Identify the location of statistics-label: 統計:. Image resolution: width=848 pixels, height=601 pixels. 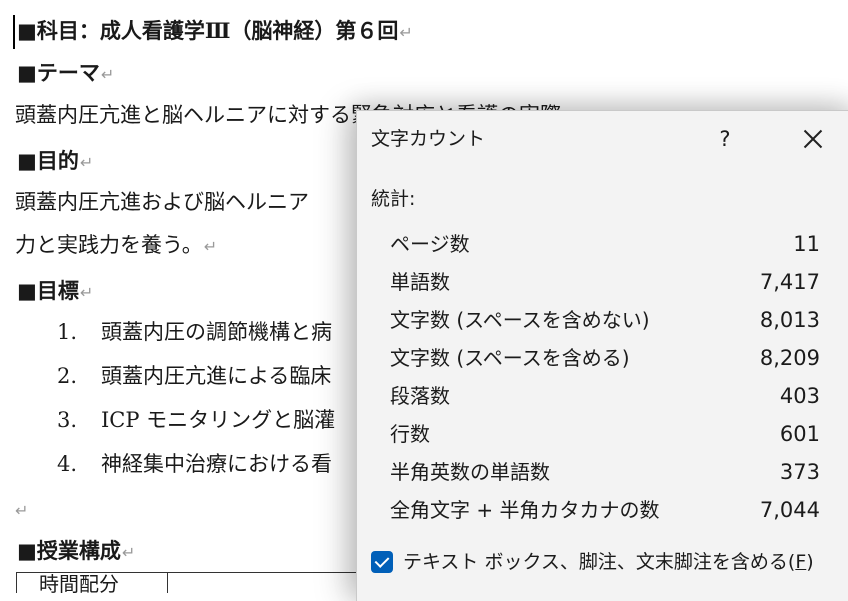
(393, 199).